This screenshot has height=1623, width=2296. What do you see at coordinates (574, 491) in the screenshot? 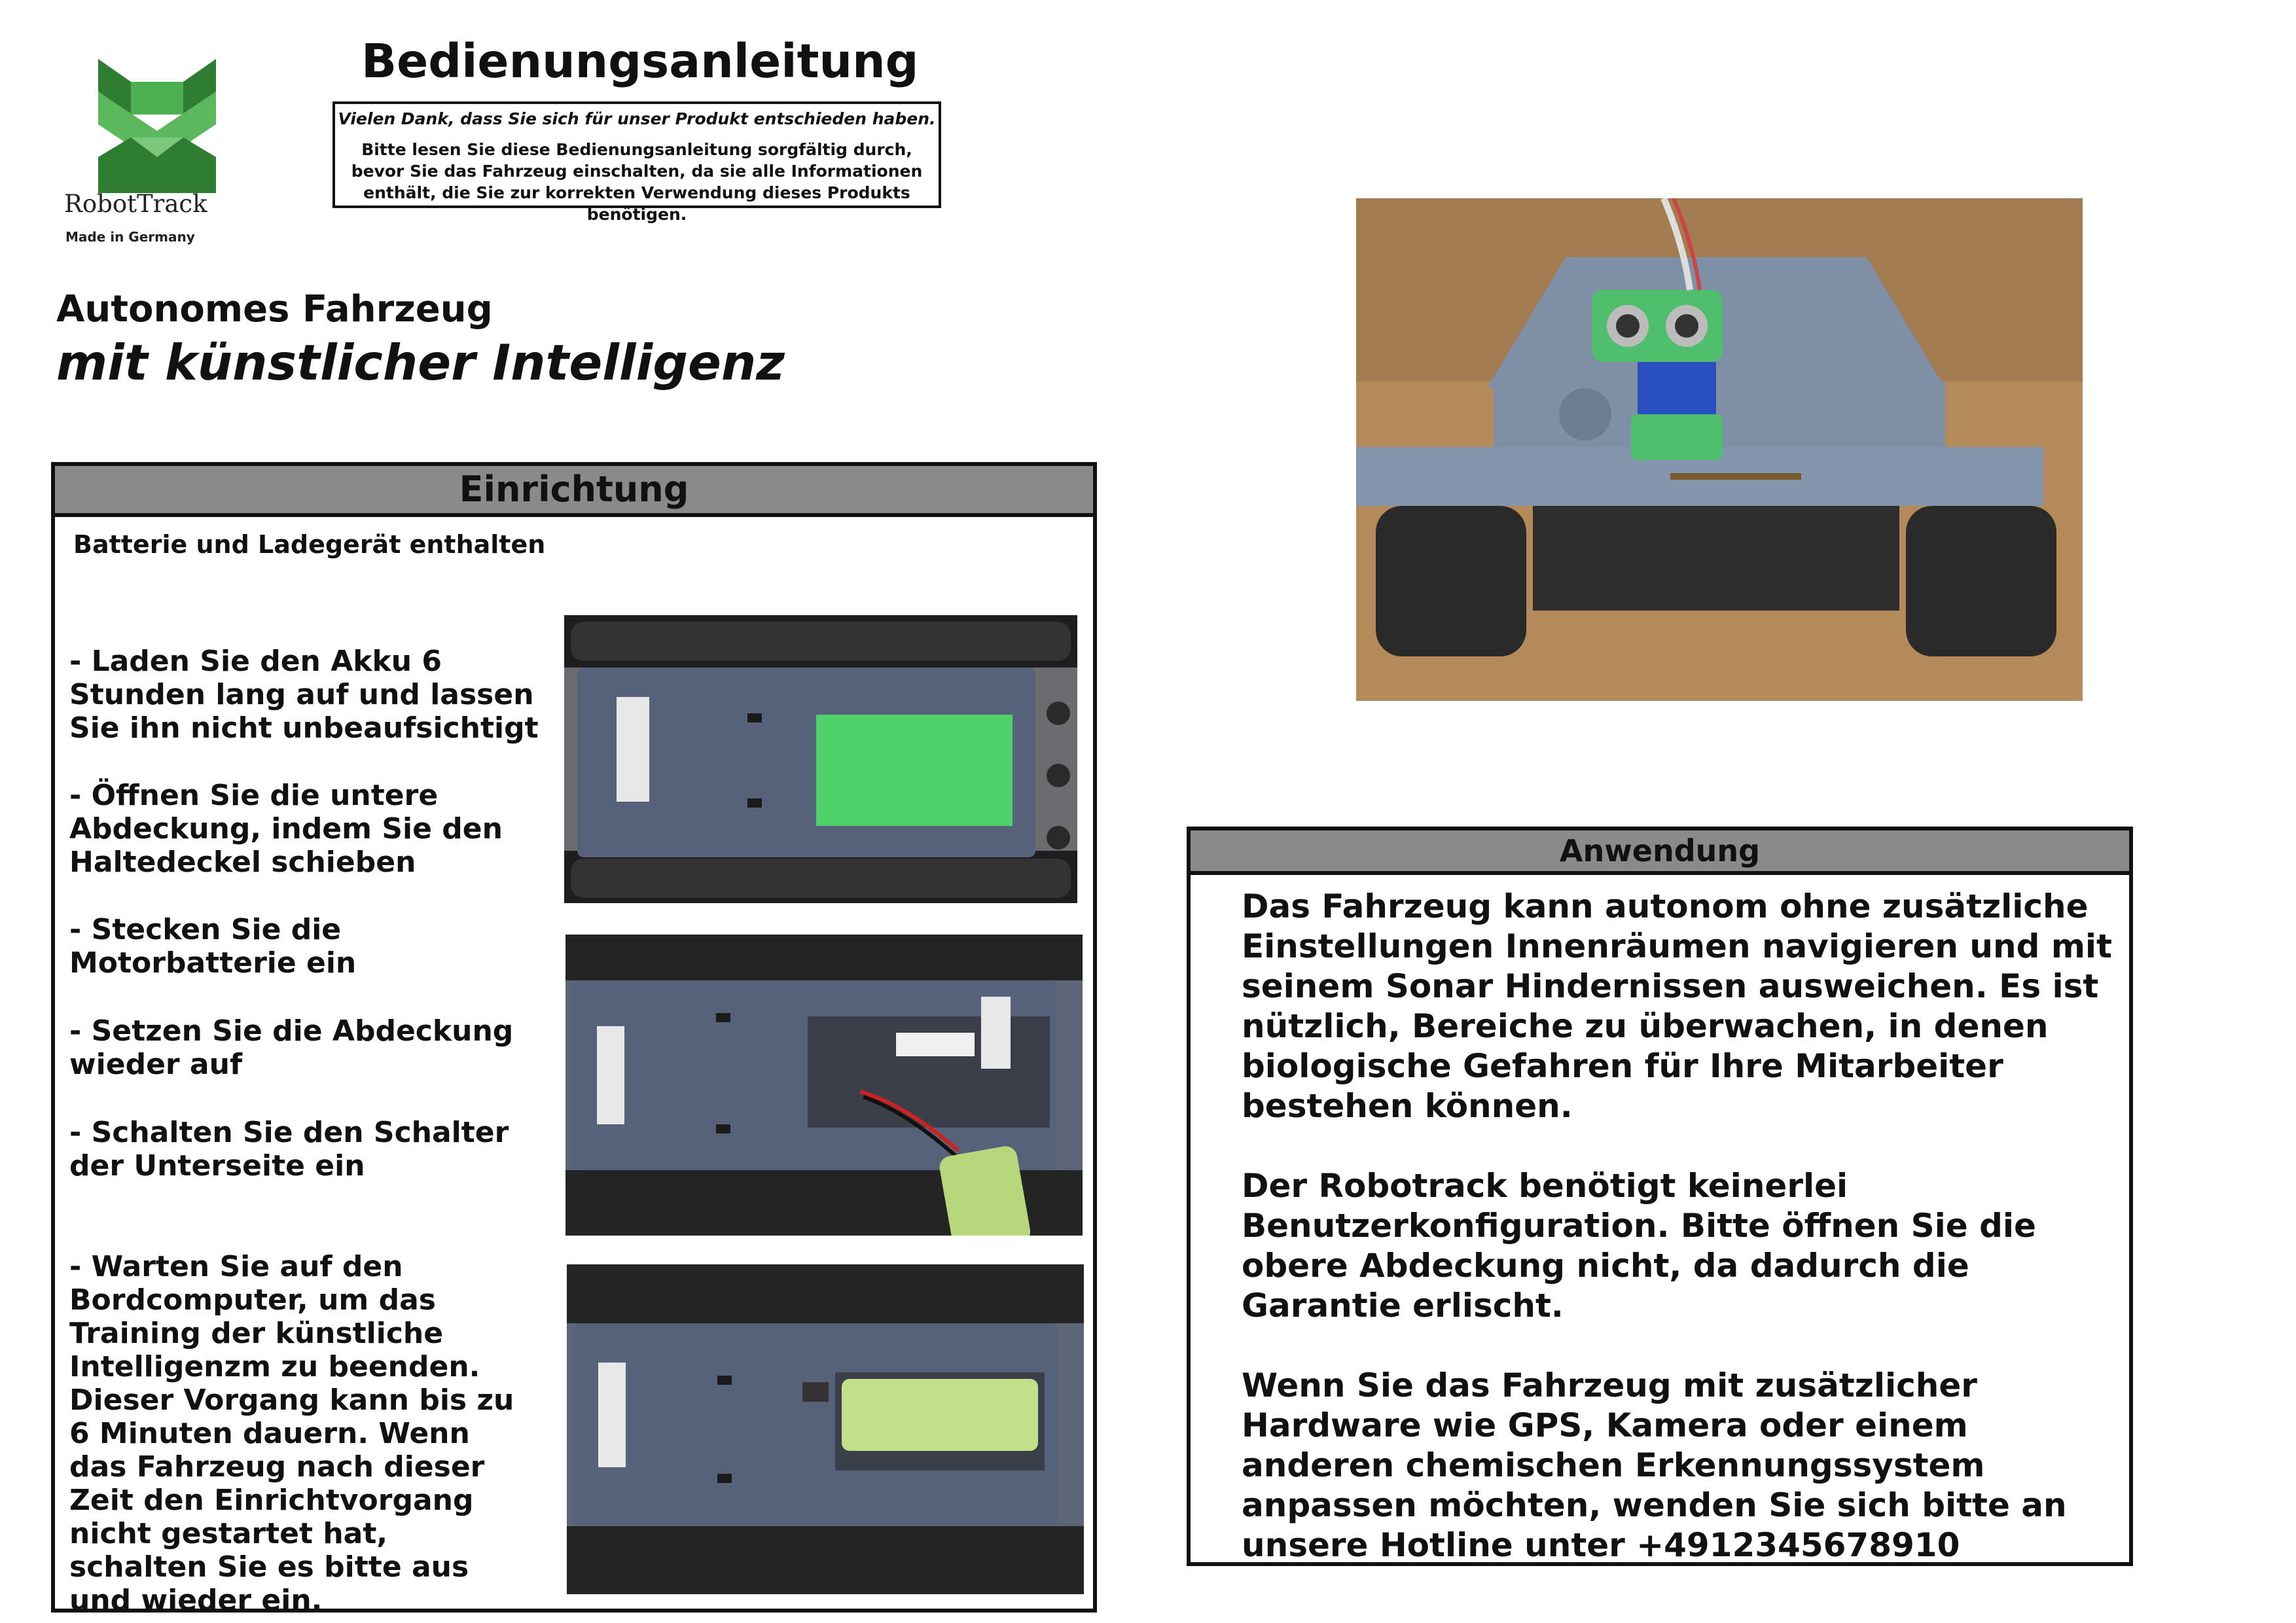
I see `setup-heading: Einrichtung` at bounding box center [574, 491].